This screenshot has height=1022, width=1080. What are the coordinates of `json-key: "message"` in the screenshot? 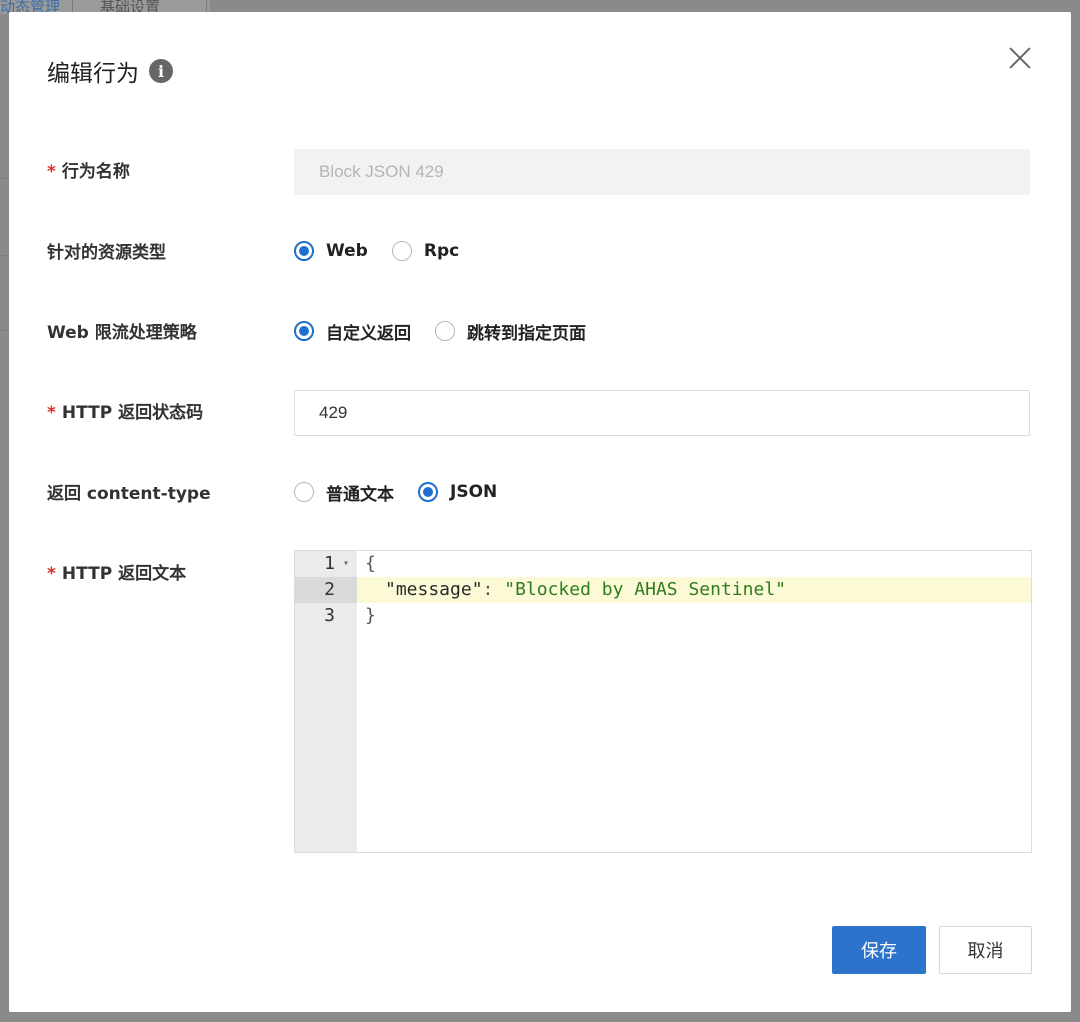 It's located at (434, 589).